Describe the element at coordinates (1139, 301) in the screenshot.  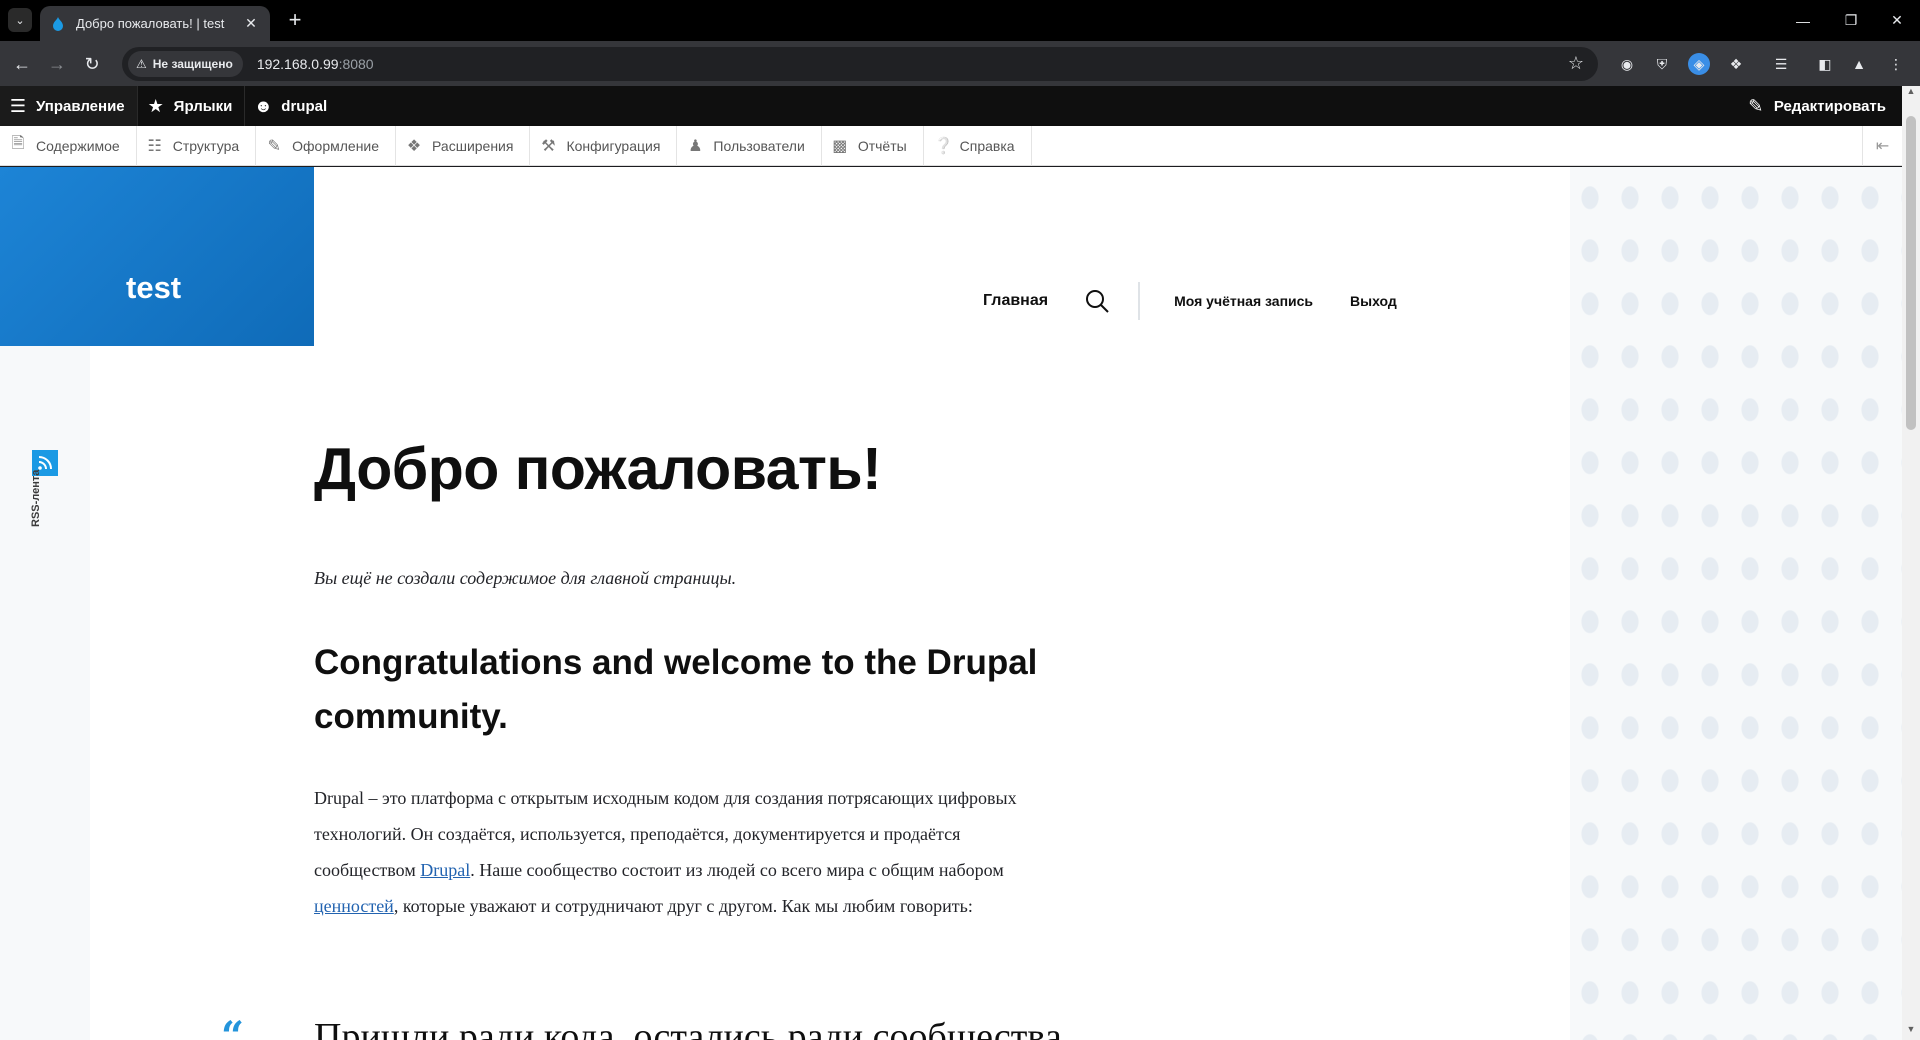
I see `nav-divider` at that location.